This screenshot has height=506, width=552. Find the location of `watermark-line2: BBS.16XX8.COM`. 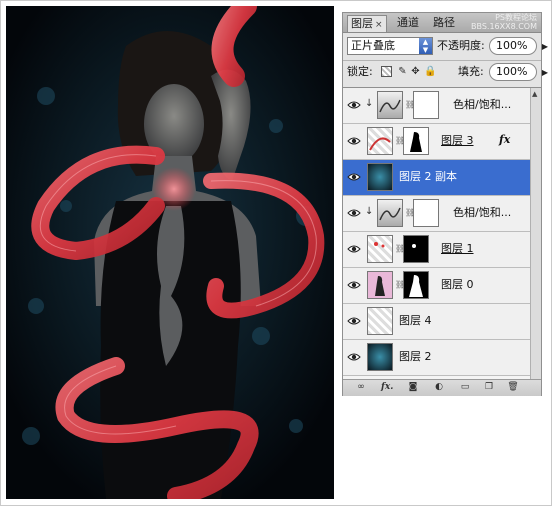

watermark-line2: BBS.16XX8.COM is located at coordinates (503, 26).